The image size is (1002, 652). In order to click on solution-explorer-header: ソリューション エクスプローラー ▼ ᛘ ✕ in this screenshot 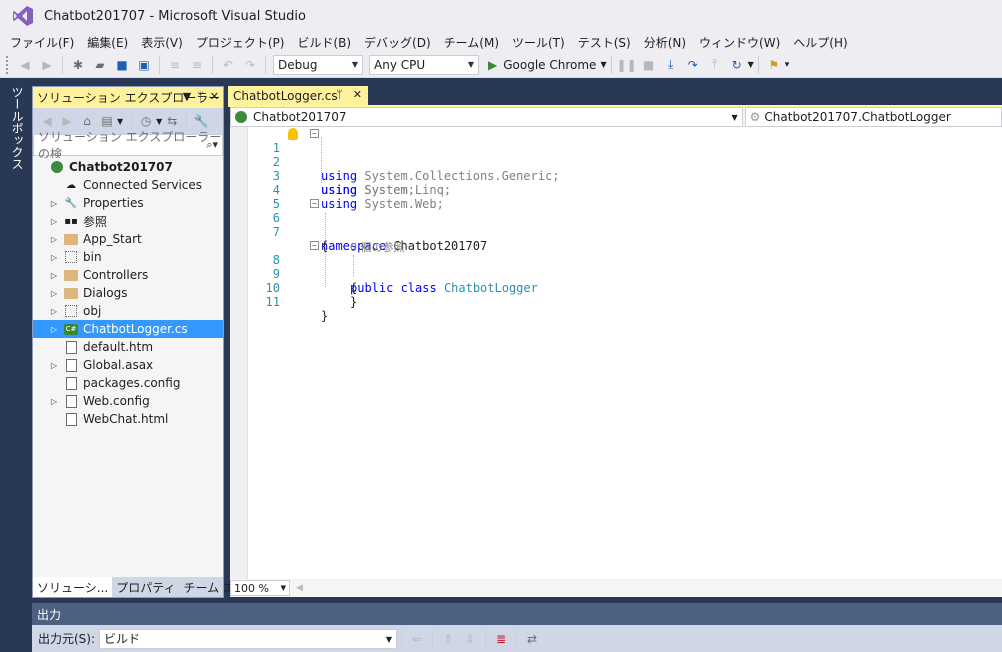, I will do `click(128, 97)`.